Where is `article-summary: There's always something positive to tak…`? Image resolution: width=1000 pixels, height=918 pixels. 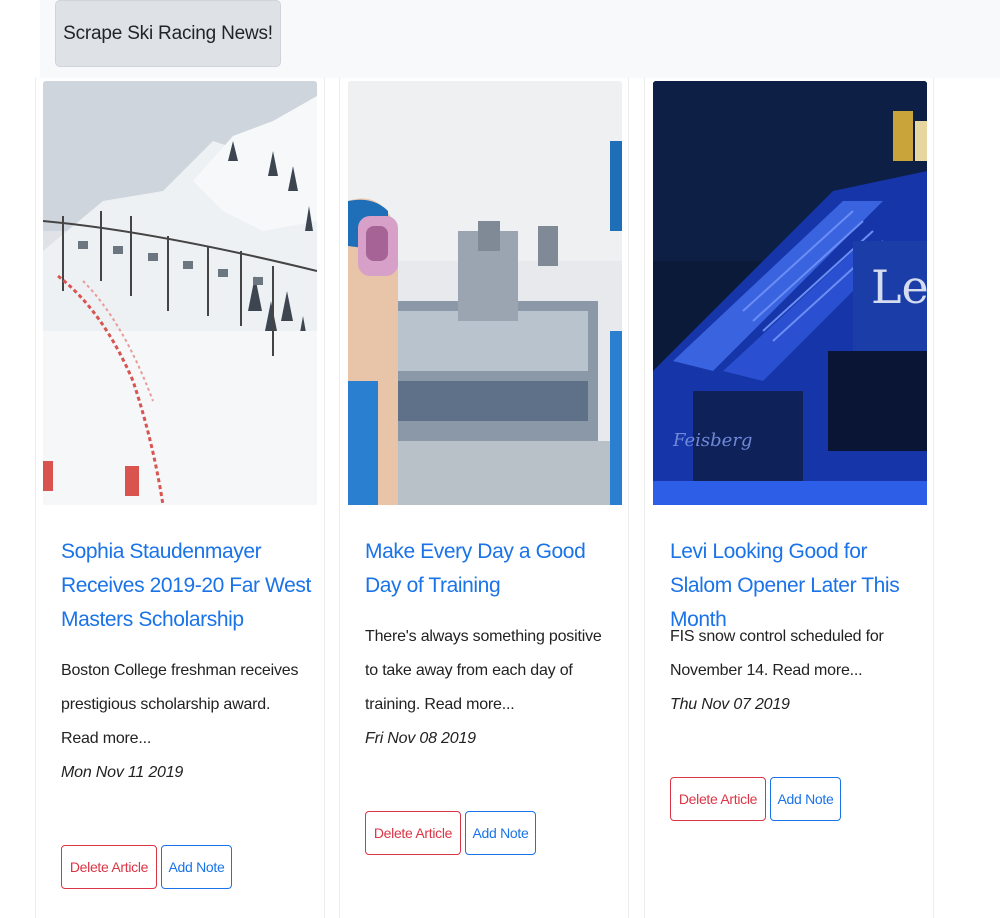
article-summary: There's always something positive to tak… is located at coordinates (483, 670).